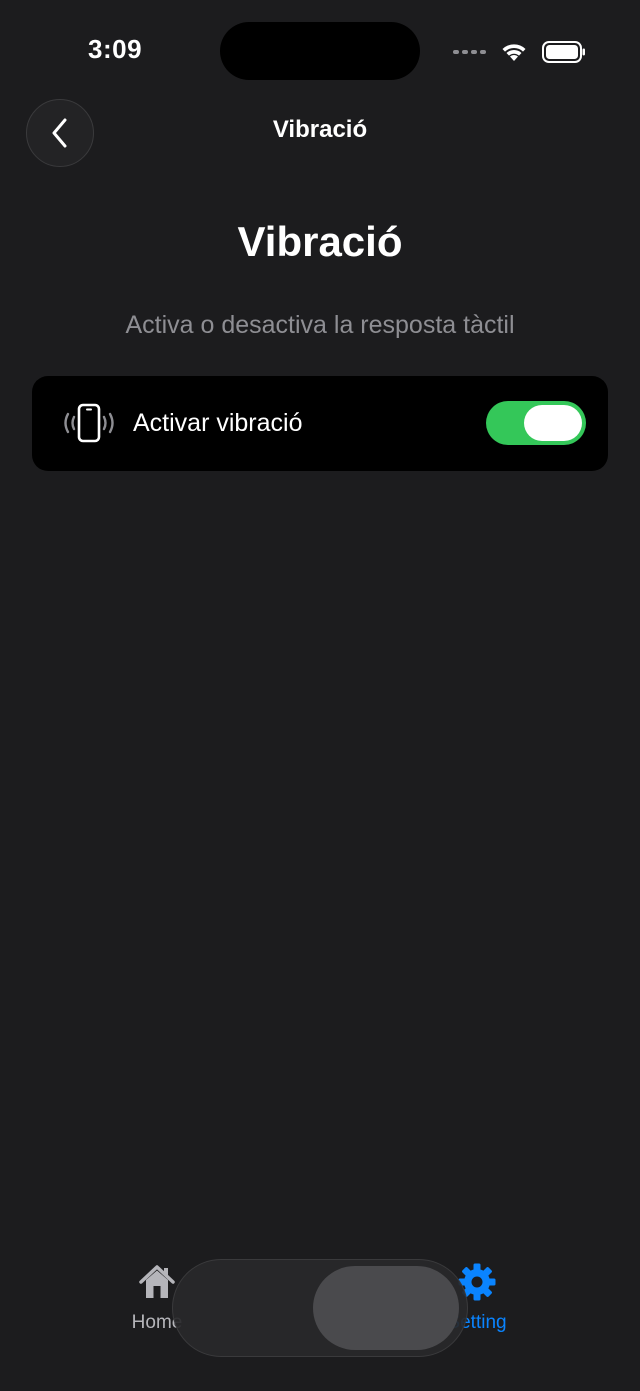 The image size is (640, 1391). What do you see at coordinates (89, 423) in the screenshot?
I see `phone-vibrate-icon` at bounding box center [89, 423].